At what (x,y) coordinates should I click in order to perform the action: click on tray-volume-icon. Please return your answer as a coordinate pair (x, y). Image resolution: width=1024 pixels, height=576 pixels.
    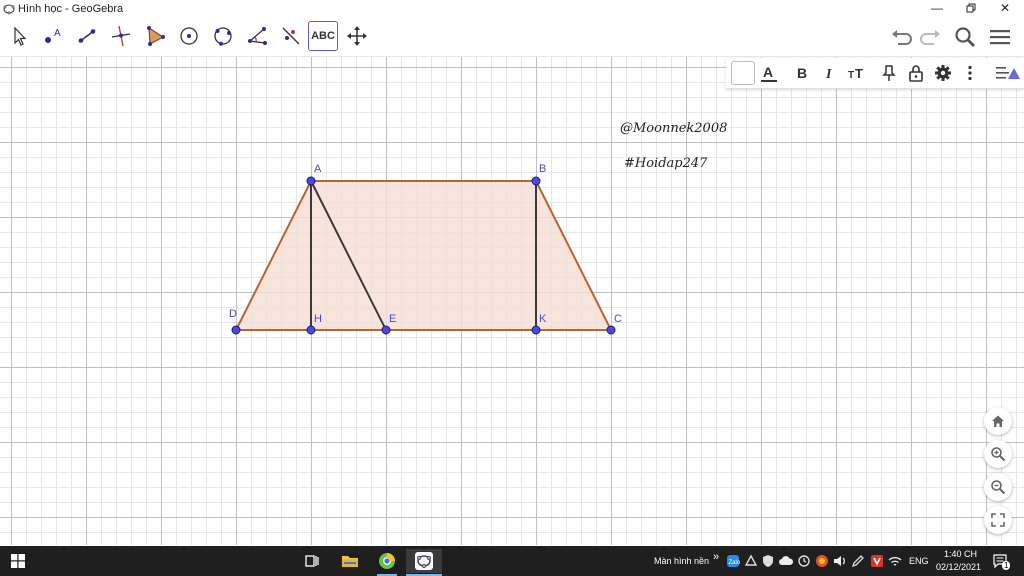
    Looking at the image, I should click on (840, 561).